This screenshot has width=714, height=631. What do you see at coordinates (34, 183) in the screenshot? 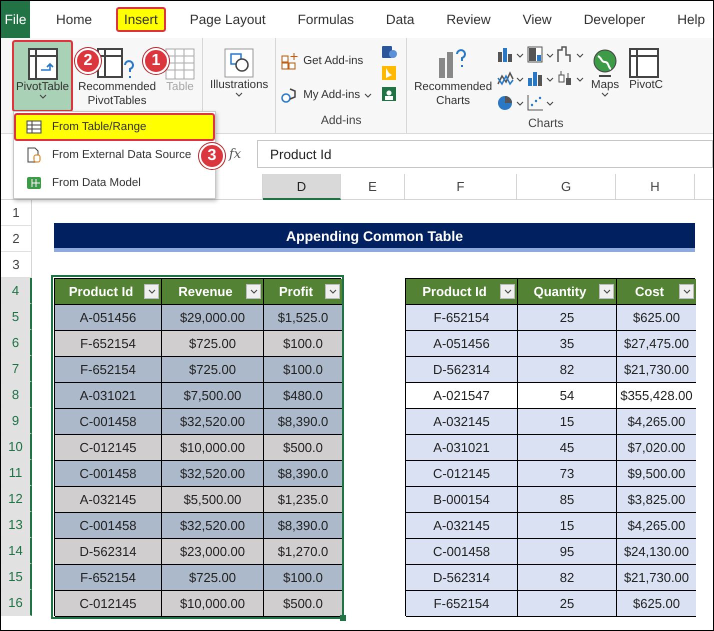
I see `data-model-icon` at bounding box center [34, 183].